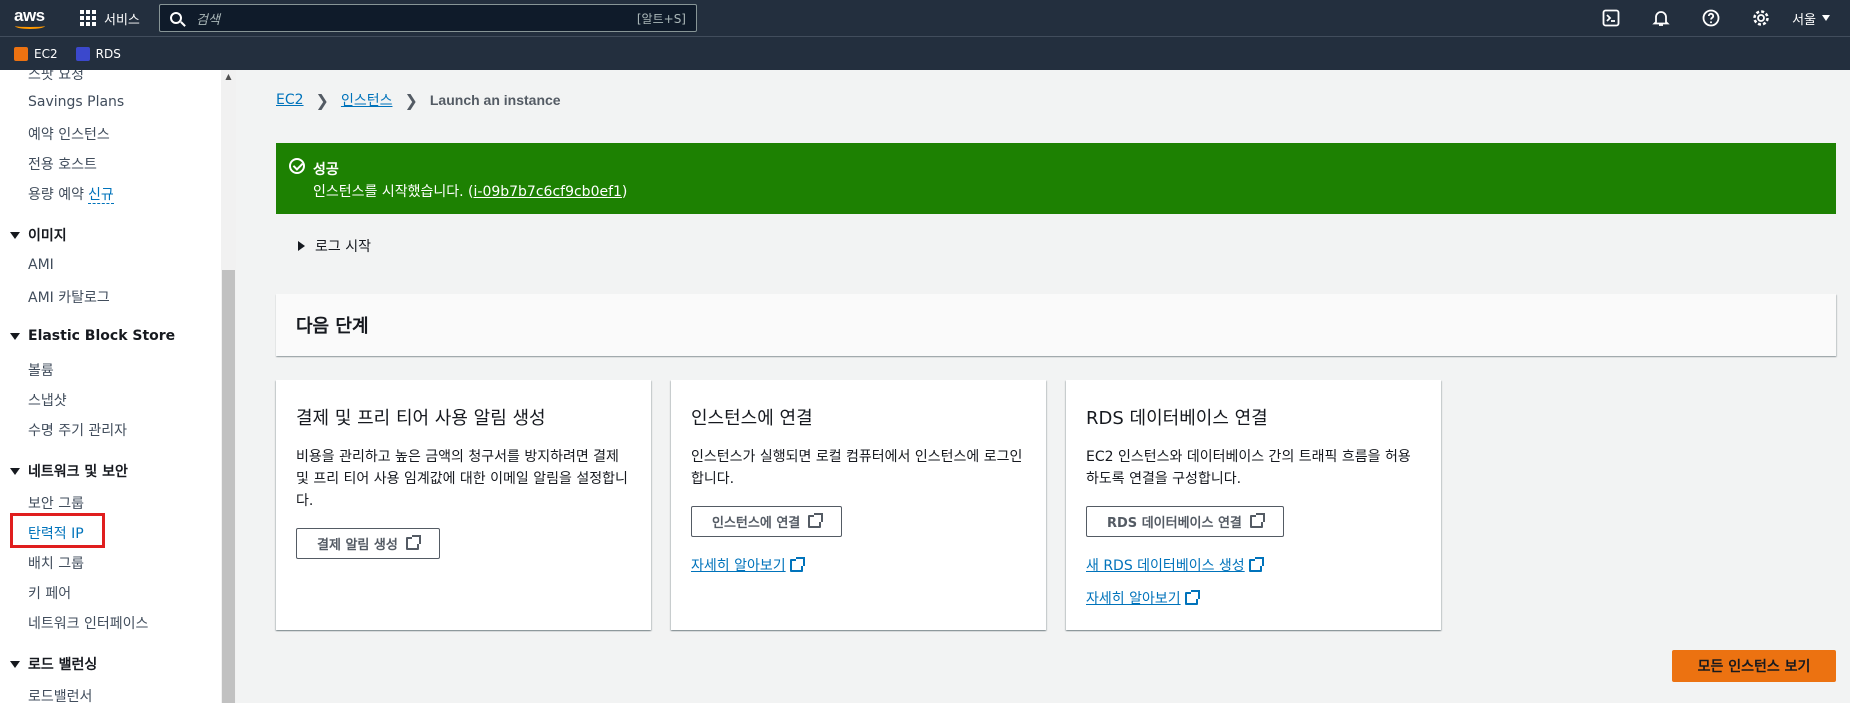 The width and height of the screenshot is (1850, 703). What do you see at coordinates (1804, 20) in the screenshot?
I see `region-label: 서울` at bounding box center [1804, 20].